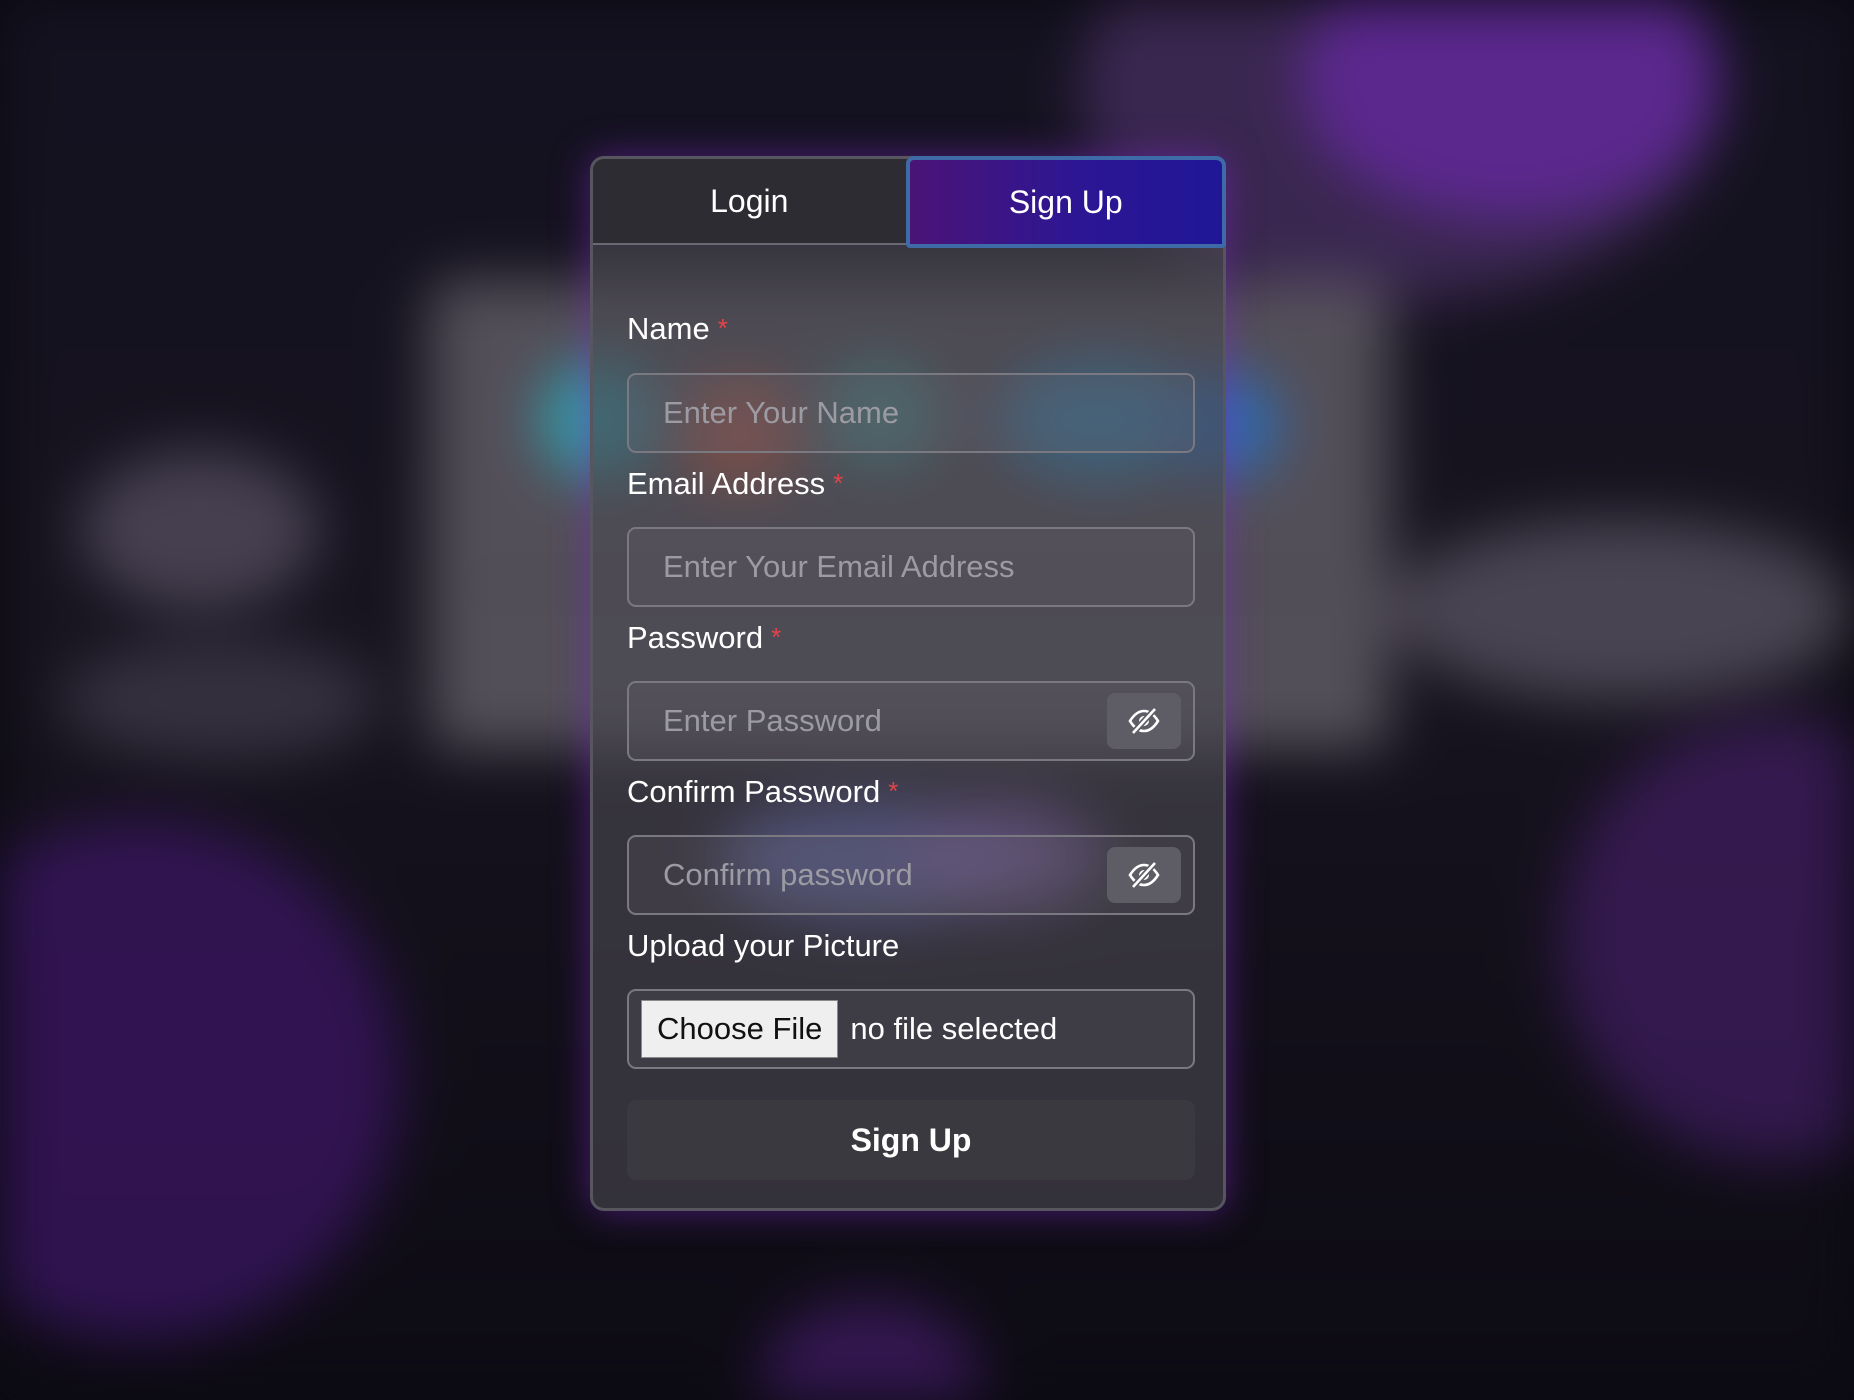 The height and width of the screenshot is (1400, 1854). I want to click on password-visibility-toggle, so click(1144, 721).